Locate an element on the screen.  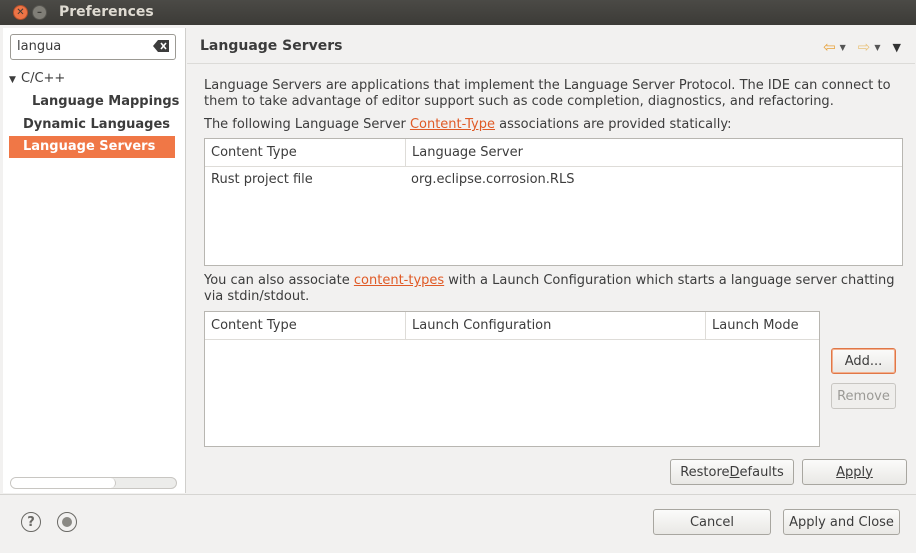
cancel-button: Cancel is located at coordinates (712, 522).